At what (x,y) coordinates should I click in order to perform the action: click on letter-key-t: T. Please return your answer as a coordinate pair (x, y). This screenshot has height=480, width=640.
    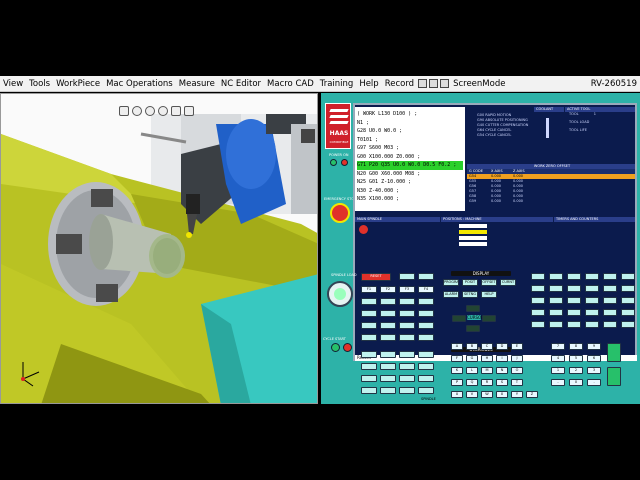
    Looking at the image, I should click on (517, 382).